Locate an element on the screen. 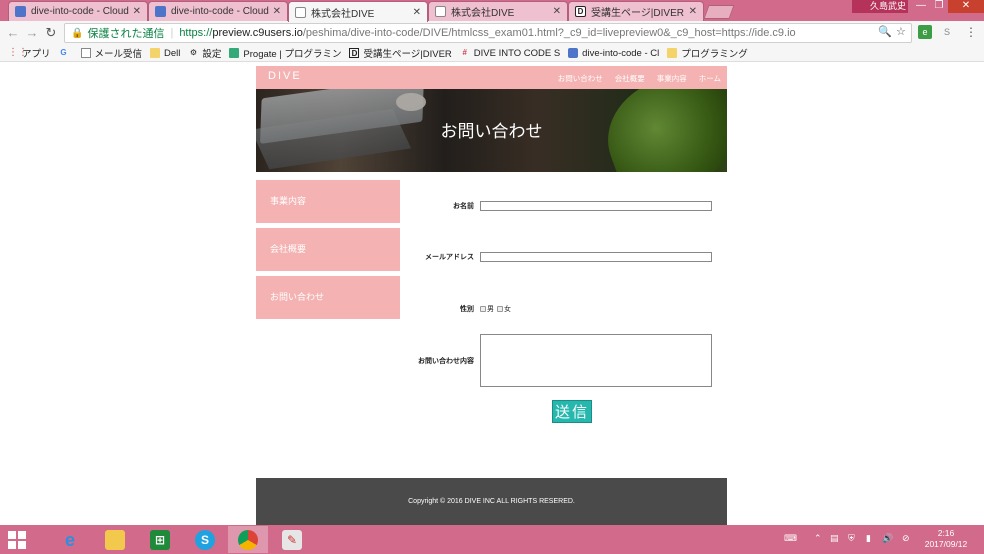 This screenshot has height=554, width=984. browser-tab-4: 株式会社DIVE ✕ is located at coordinates (498, 11).